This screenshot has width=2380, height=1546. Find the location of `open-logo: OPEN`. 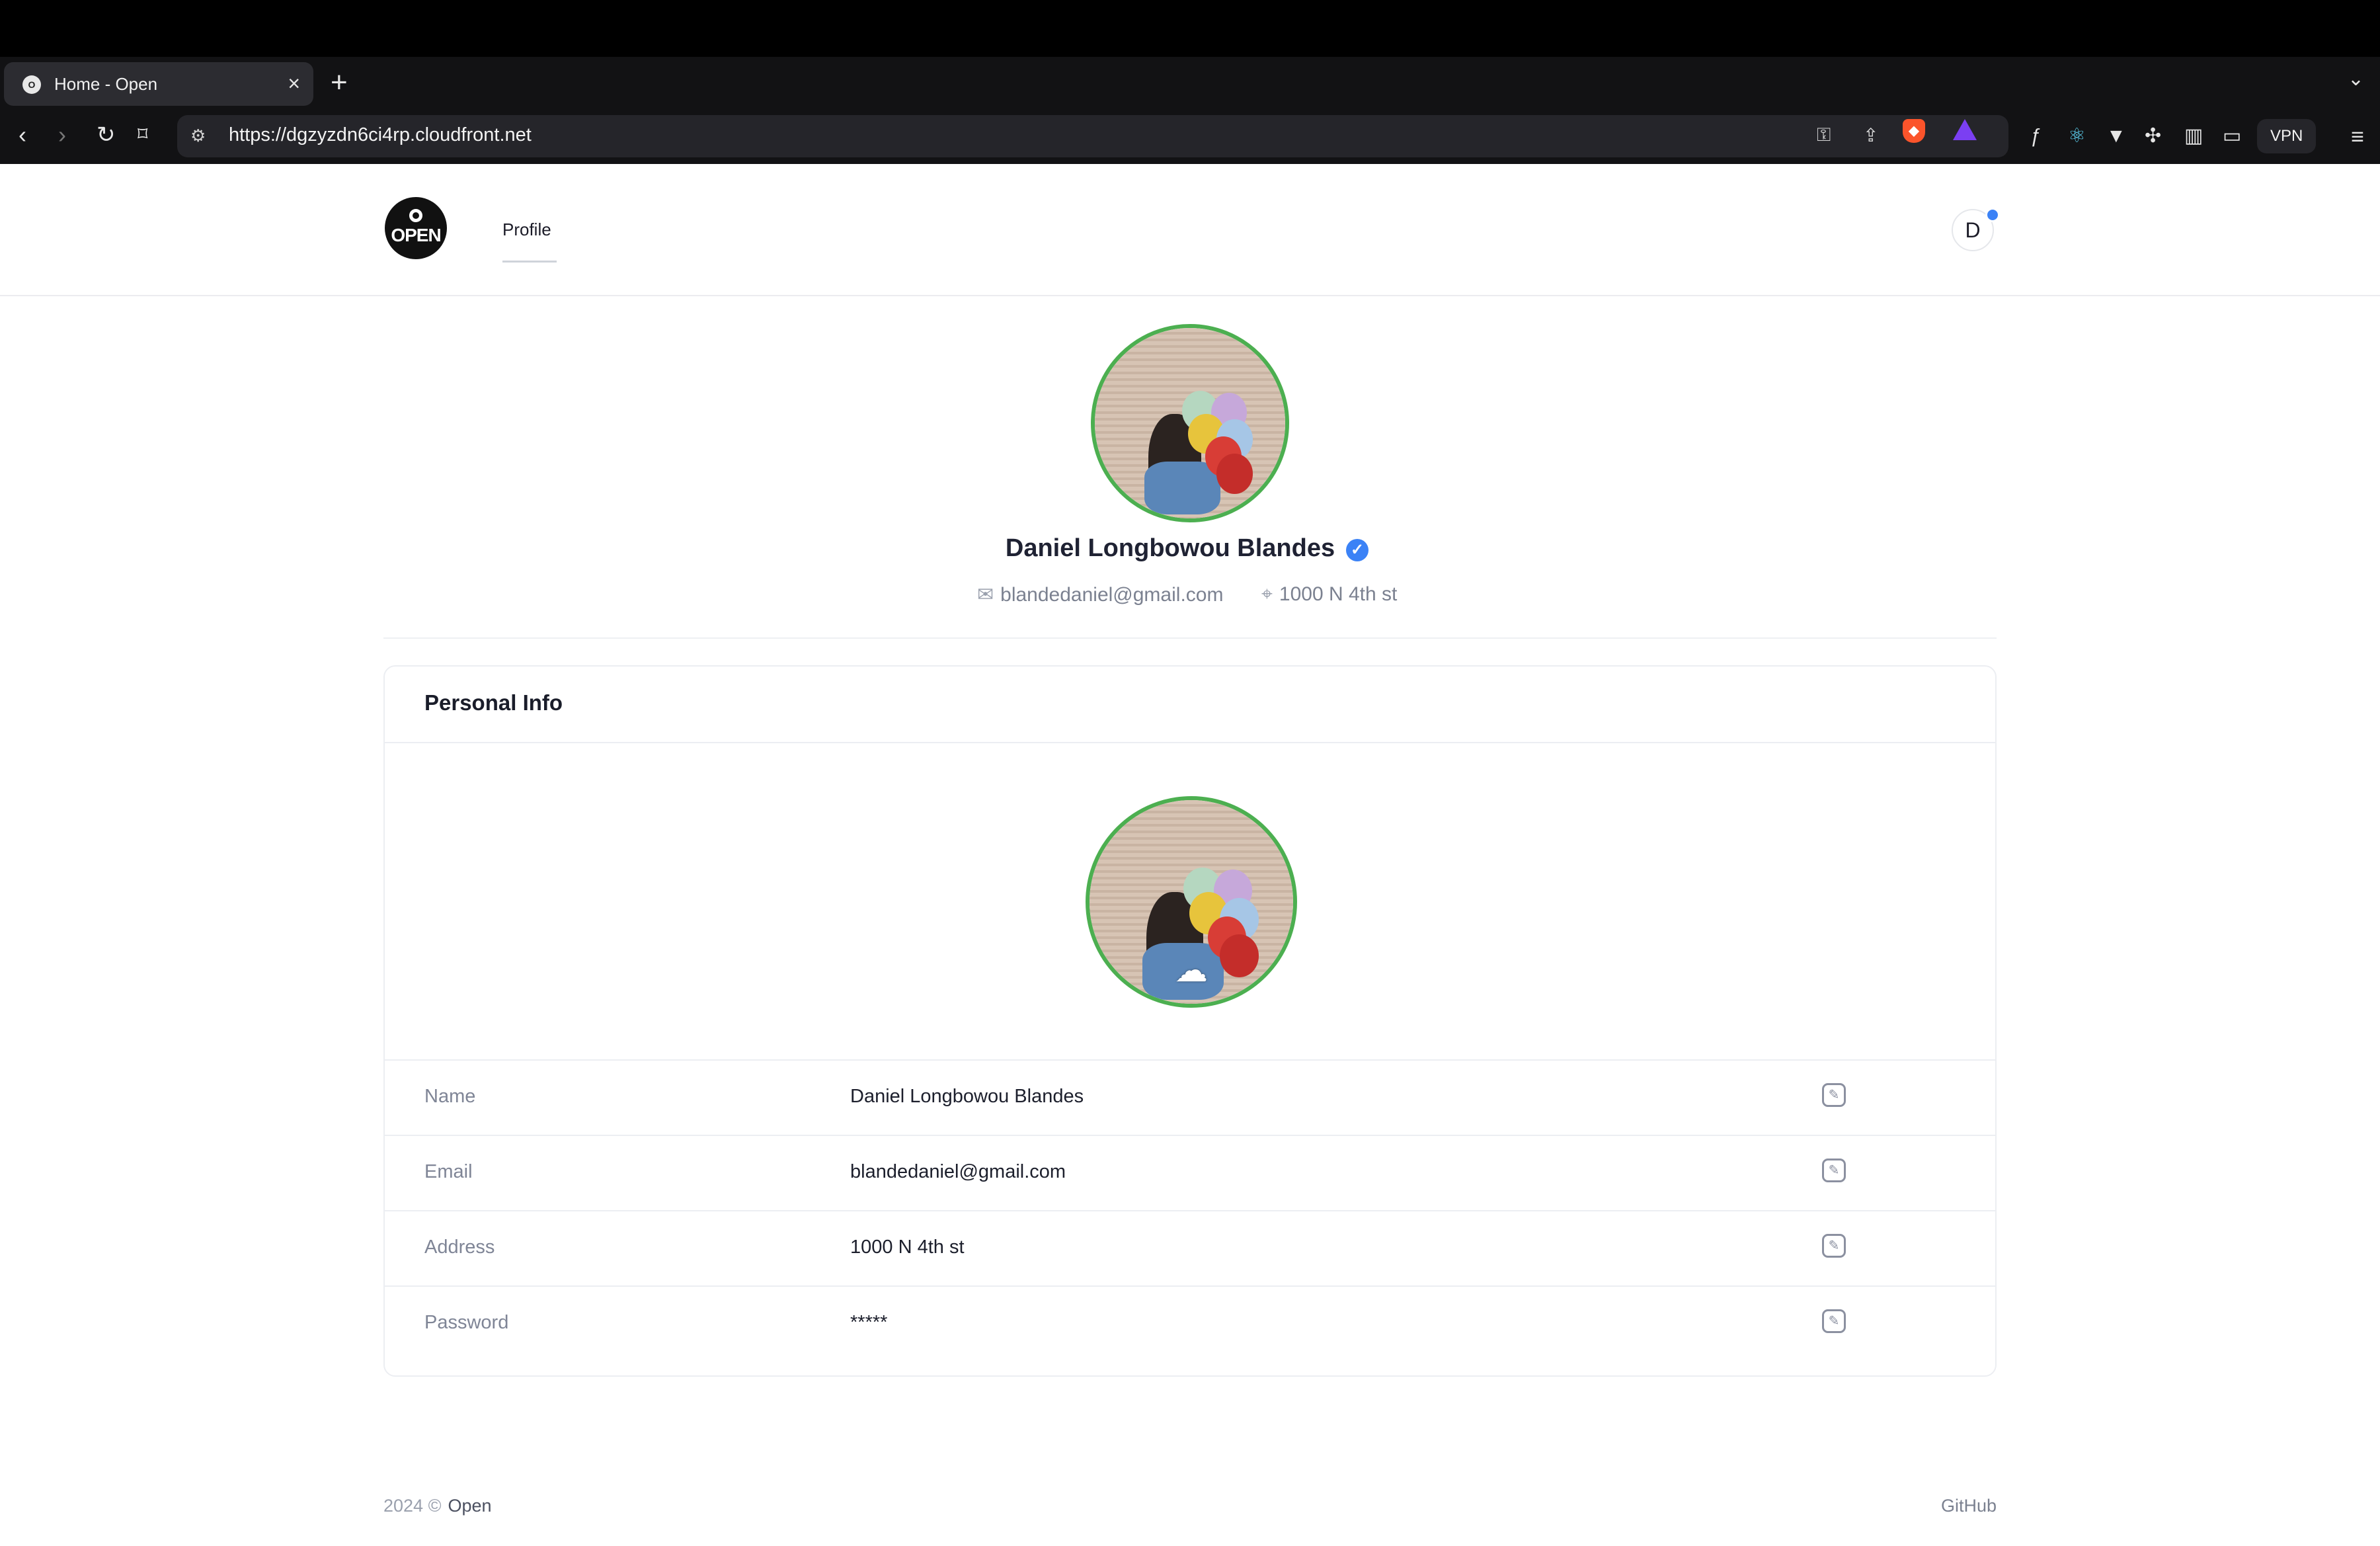

open-logo: OPEN is located at coordinates (416, 228).